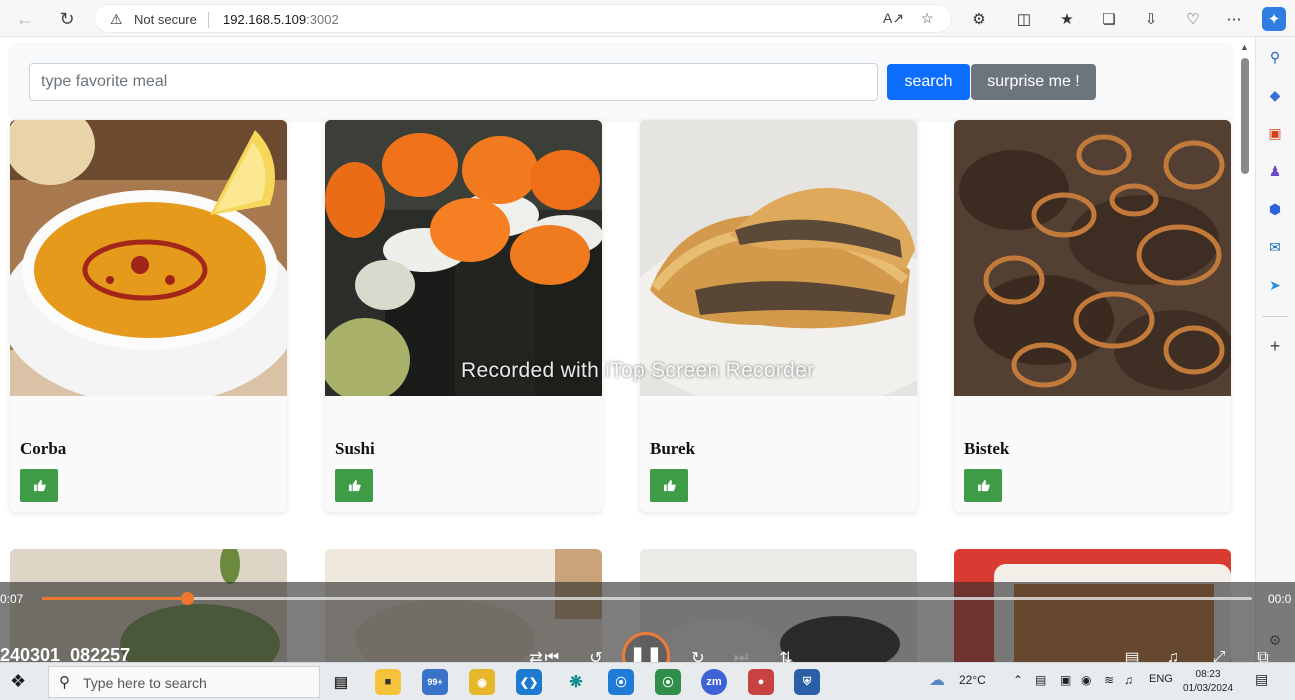 The width and height of the screenshot is (1295, 700). I want to click on meal-image-burek, so click(778, 258).